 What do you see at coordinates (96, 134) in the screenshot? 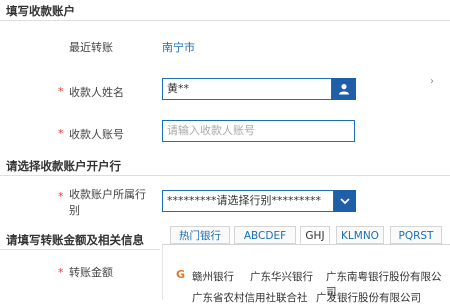
I see `payee-account-label: 收款人账号` at bounding box center [96, 134].